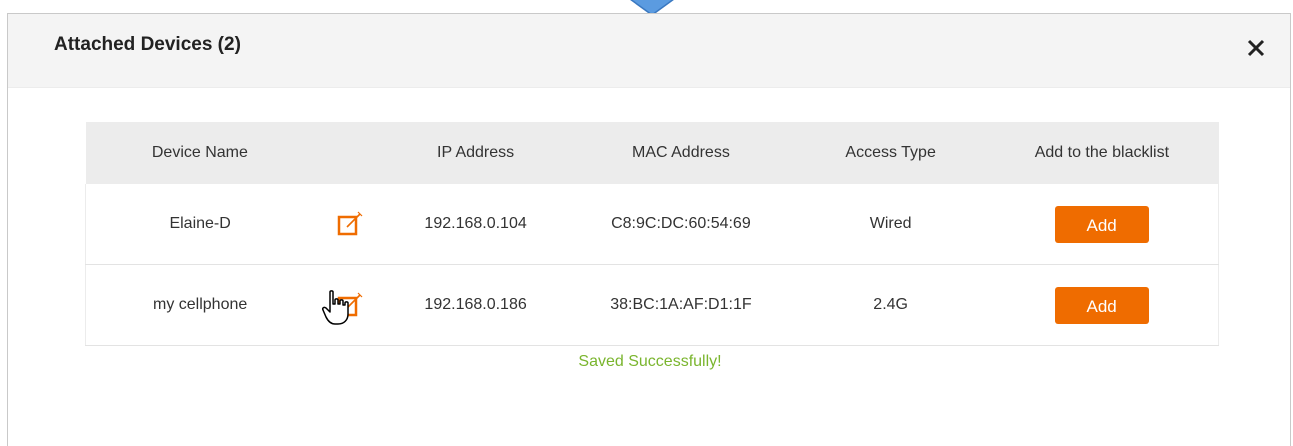  Describe the element at coordinates (681, 305) in the screenshot. I see `mac-cell: 38:BC:1A:AF:D1:1F` at that location.